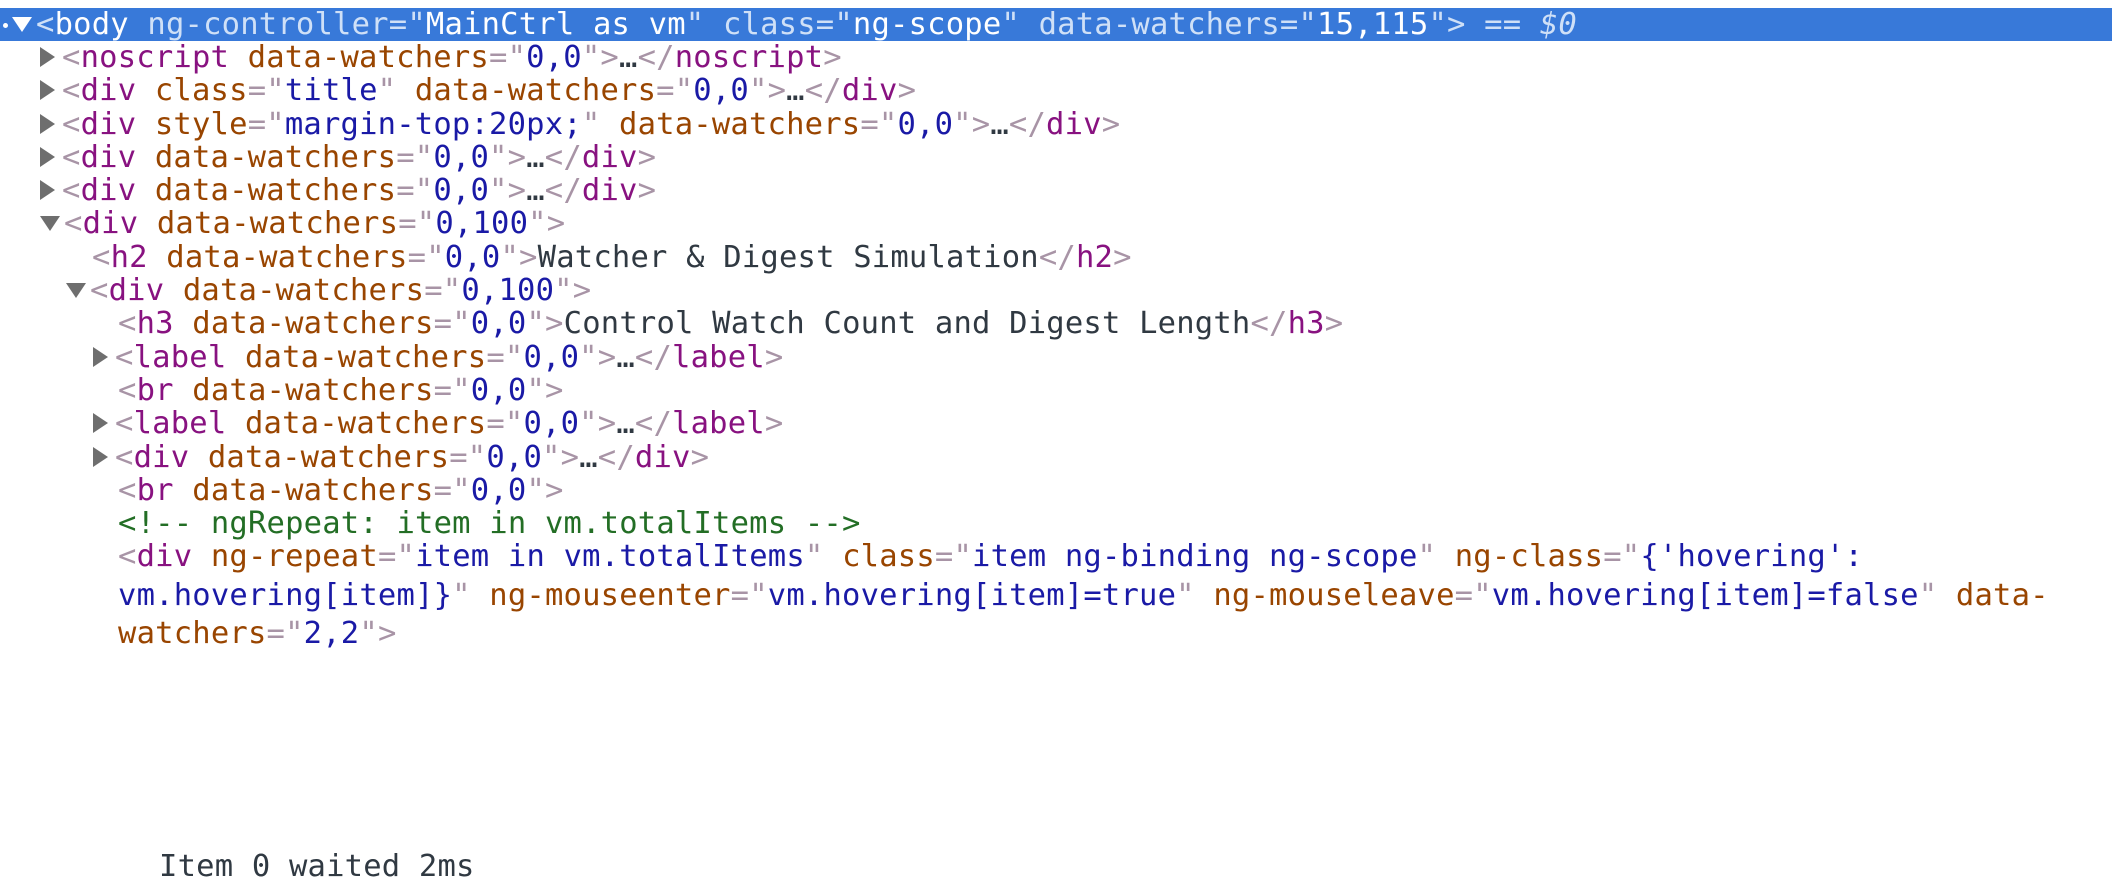  What do you see at coordinates (610, 556) in the screenshot?
I see `attribute-value: item in vm.totalItems` at bounding box center [610, 556].